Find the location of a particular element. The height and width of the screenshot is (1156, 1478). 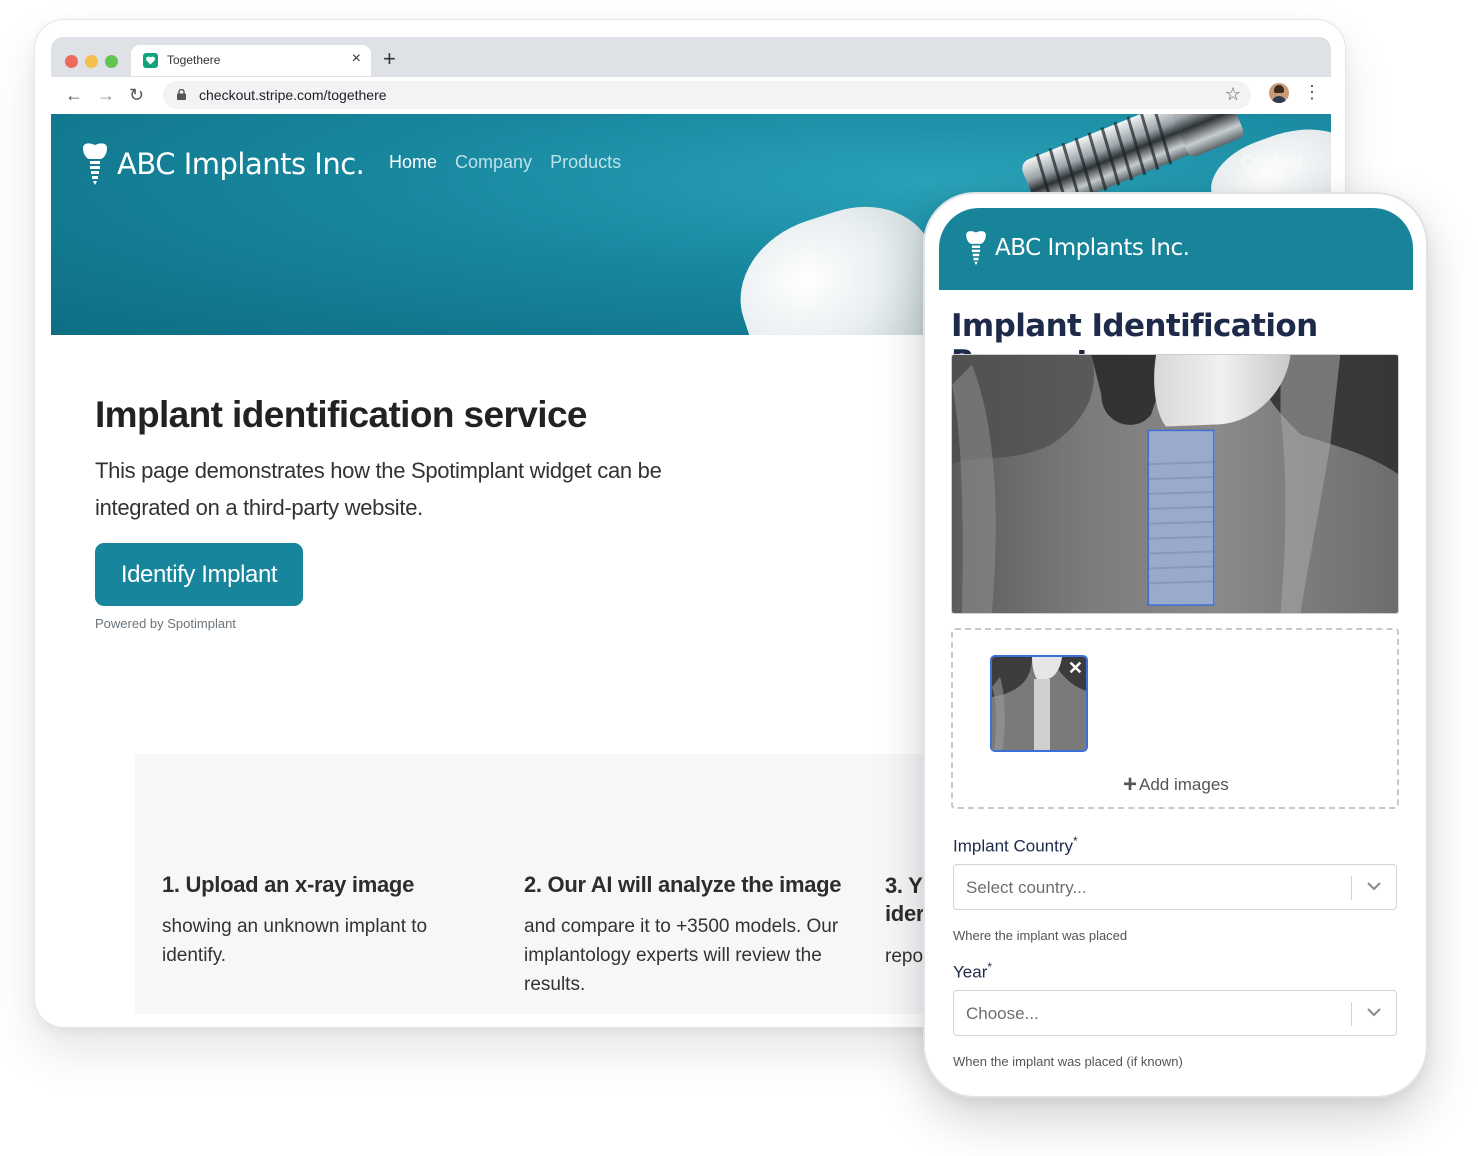

nav-home: Home is located at coordinates (413, 162).